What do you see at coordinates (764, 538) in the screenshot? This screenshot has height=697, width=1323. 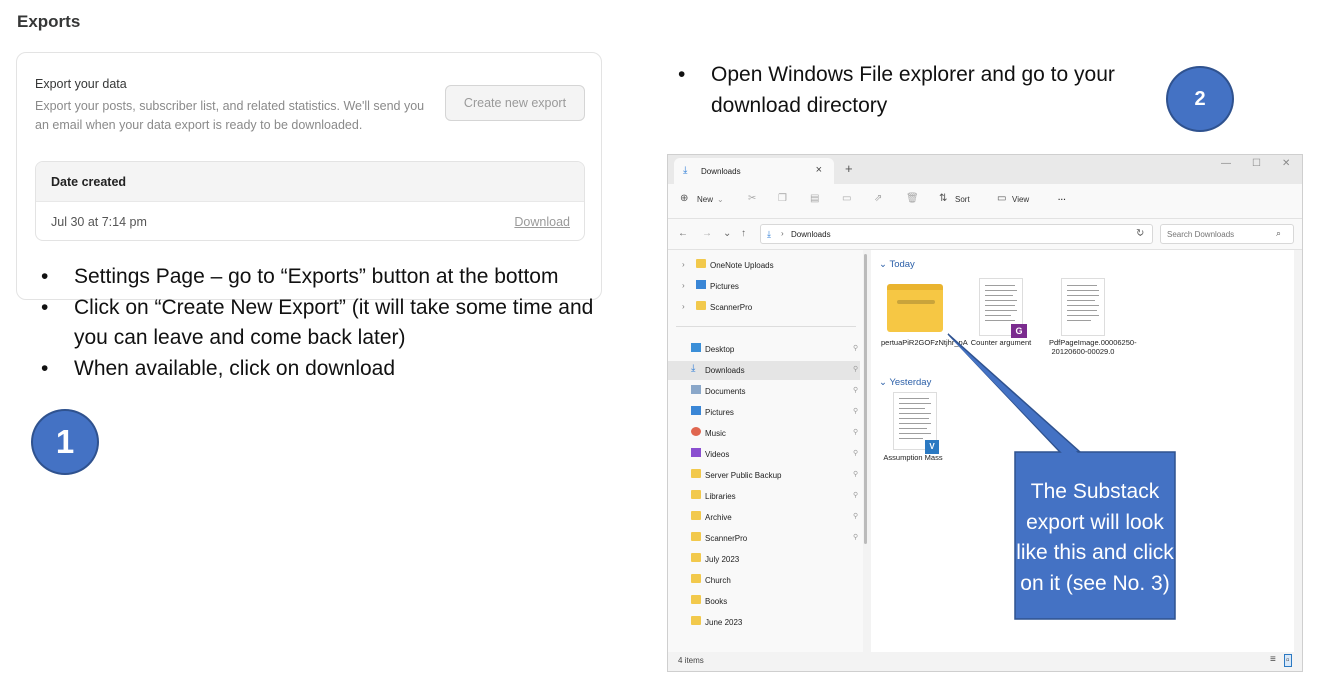 I see `nav-item-scannerpro-quick: ScannerPro ⚲` at bounding box center [764, 538].